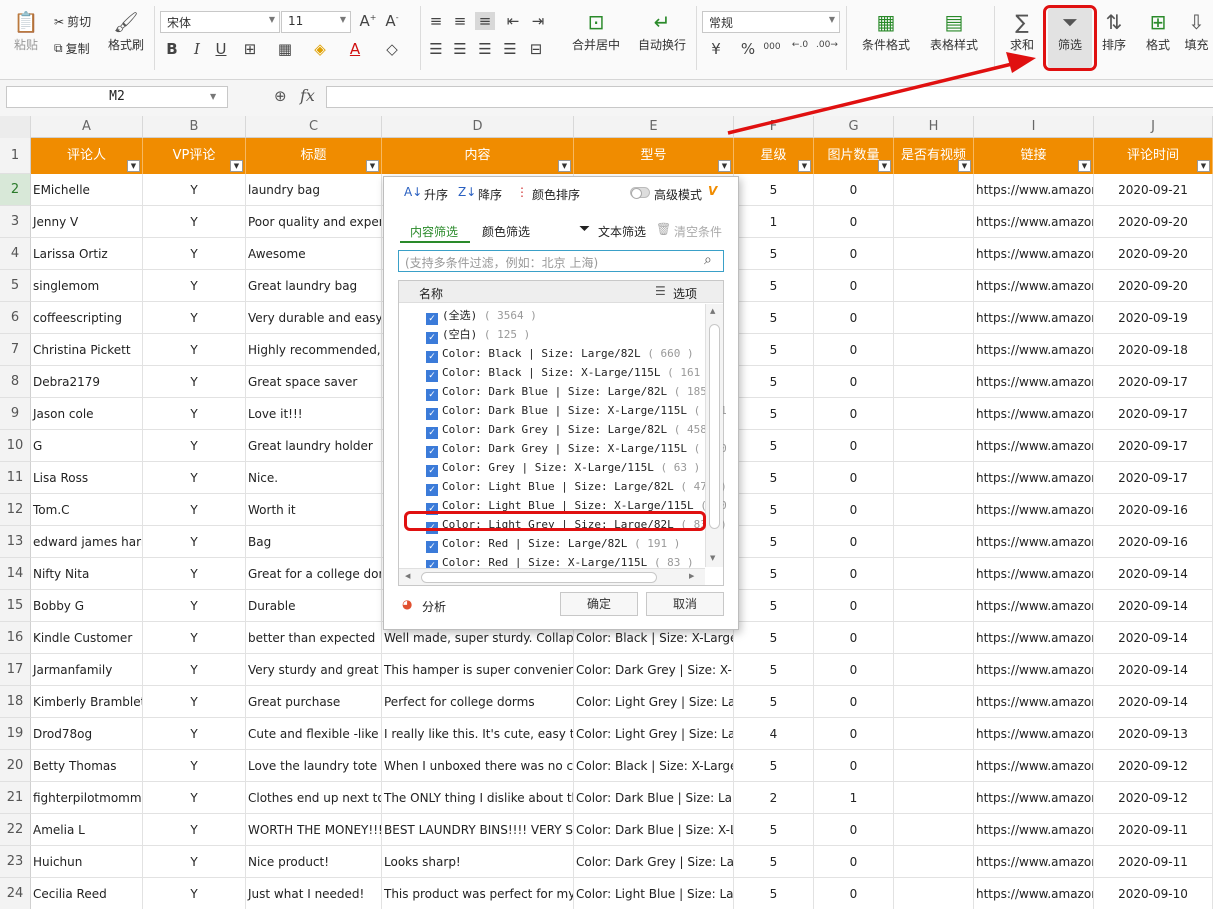  Describe the element at coordinates (478, 798) in the screenshot. I see `table-cell: The ONLY thing I dislike about thi` at that location.